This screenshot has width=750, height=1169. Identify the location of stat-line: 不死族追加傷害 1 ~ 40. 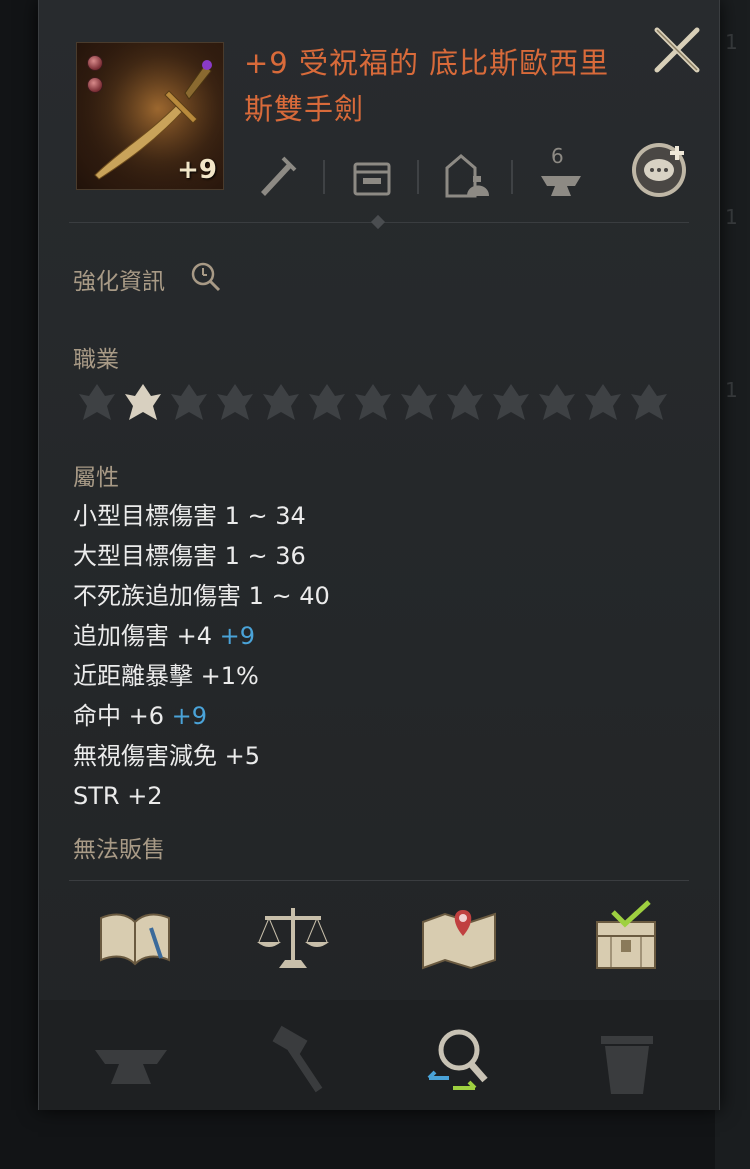
(201, 596).